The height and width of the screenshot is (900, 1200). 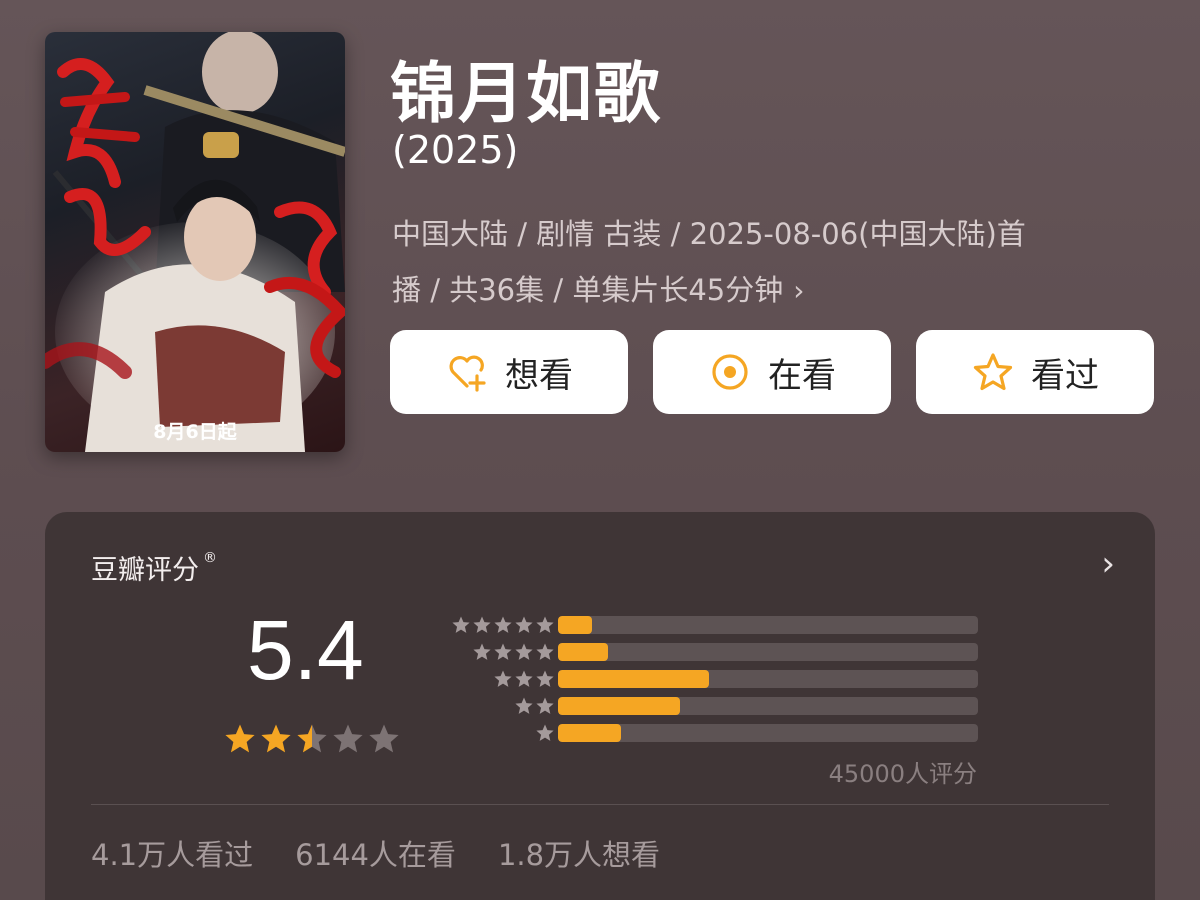 What do you see at coordinates (210, 558) in the screenshot?
I see `registered-mark: ®` at bounding box center [210, 558].